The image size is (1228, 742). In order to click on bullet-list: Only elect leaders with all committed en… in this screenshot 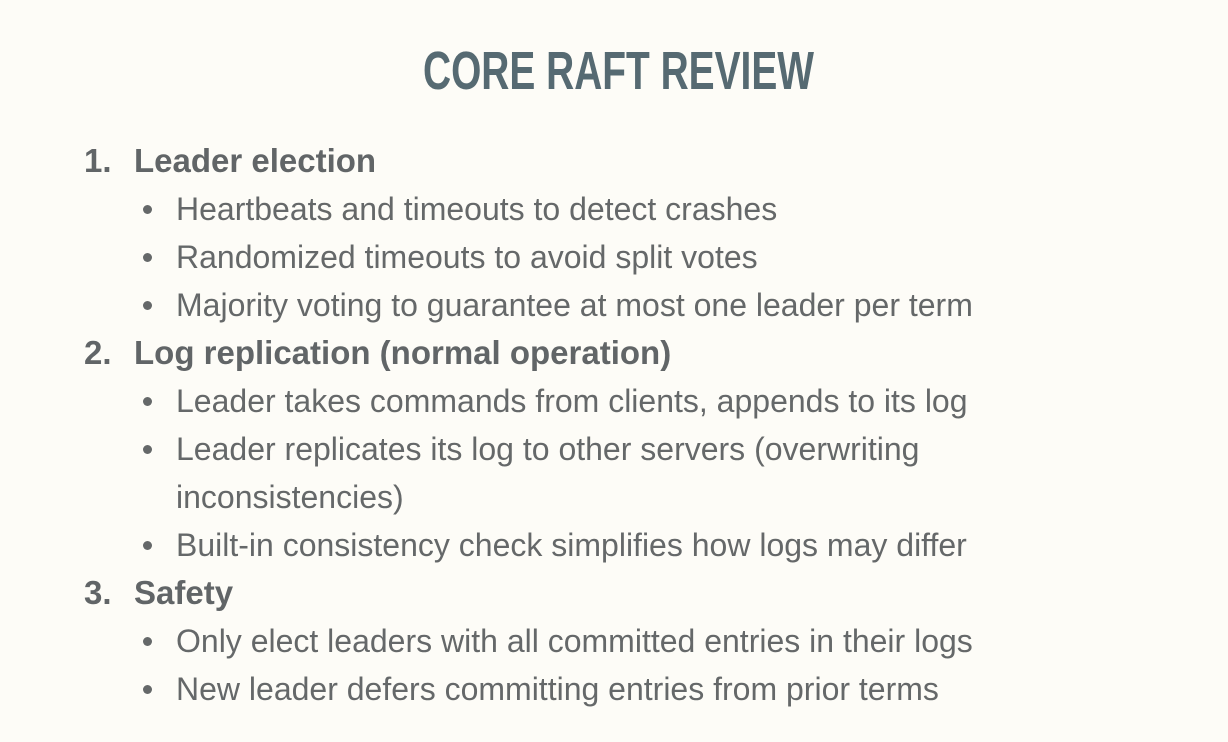, I will do `click(639, 665)`.